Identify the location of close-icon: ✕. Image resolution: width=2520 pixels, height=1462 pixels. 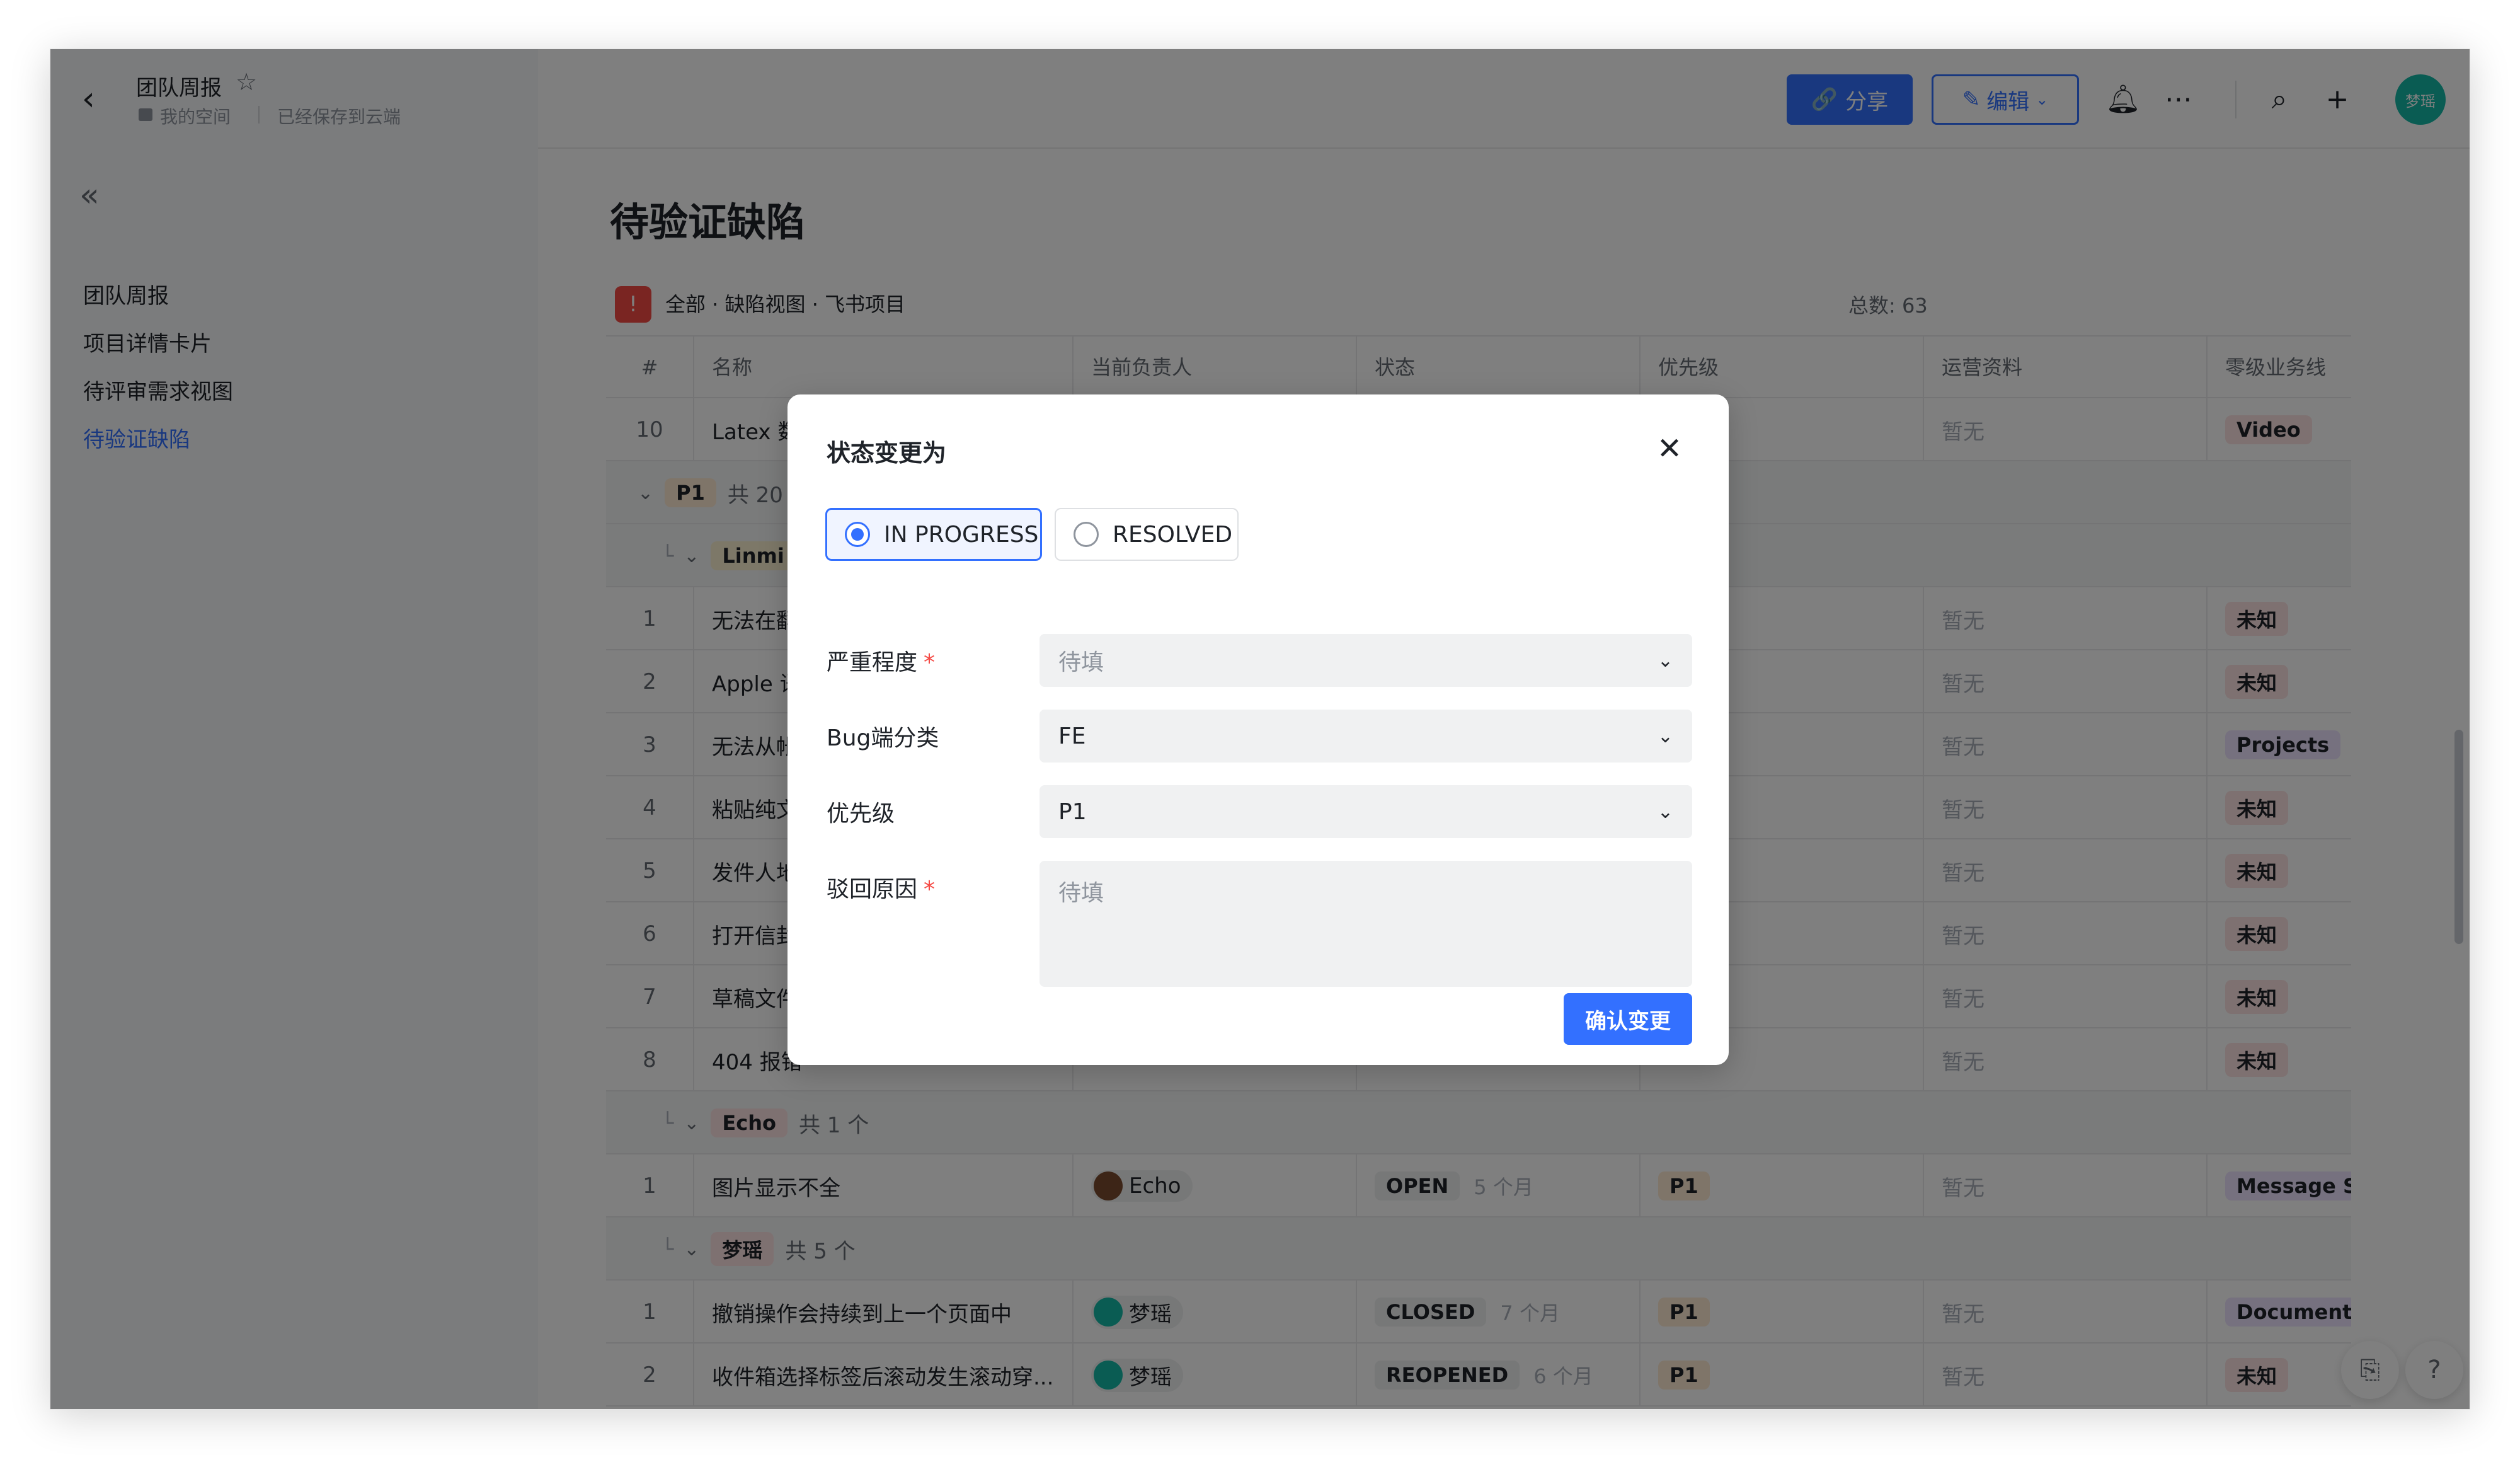
(1669, 449).